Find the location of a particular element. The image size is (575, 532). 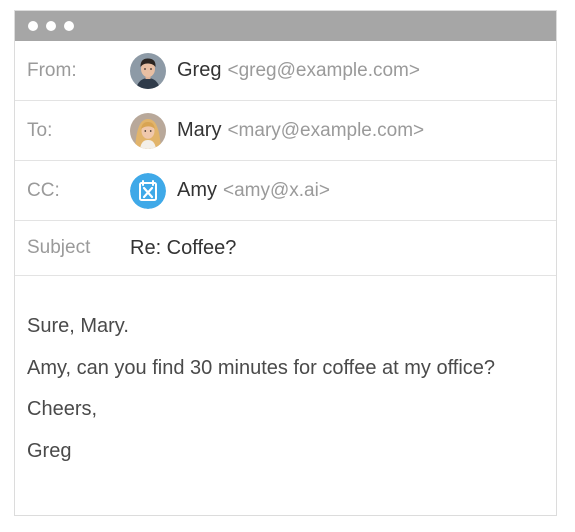

from-value: Greg <greg@example.com> is located at coordinates (275, 70).